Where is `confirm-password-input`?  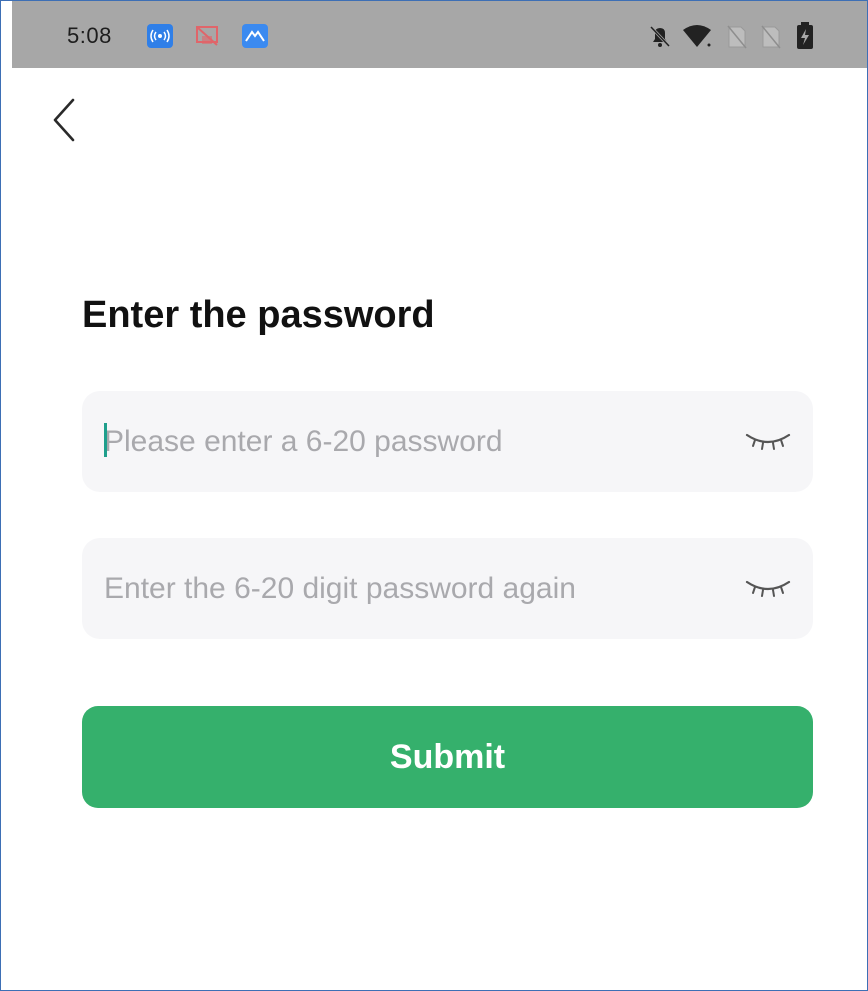 confirm-password-input is located at coordinates (414, 588).